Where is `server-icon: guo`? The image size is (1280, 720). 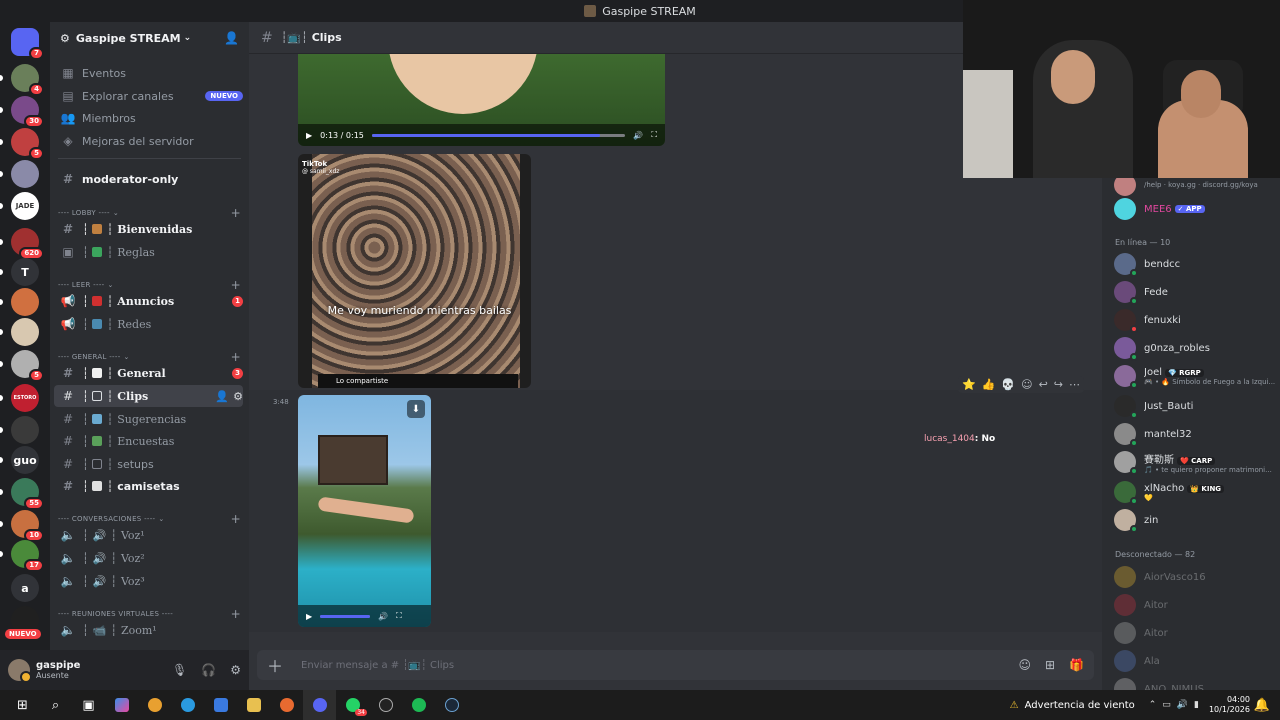
server-icon: guo is located at coordinates (25, 460).